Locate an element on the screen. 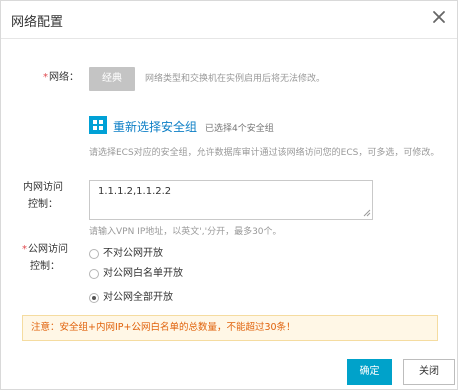 Image resolution: width=458 pixels, height=390 pixels. public-label: *公网访问 控制： is located at coordinates (45, 258).